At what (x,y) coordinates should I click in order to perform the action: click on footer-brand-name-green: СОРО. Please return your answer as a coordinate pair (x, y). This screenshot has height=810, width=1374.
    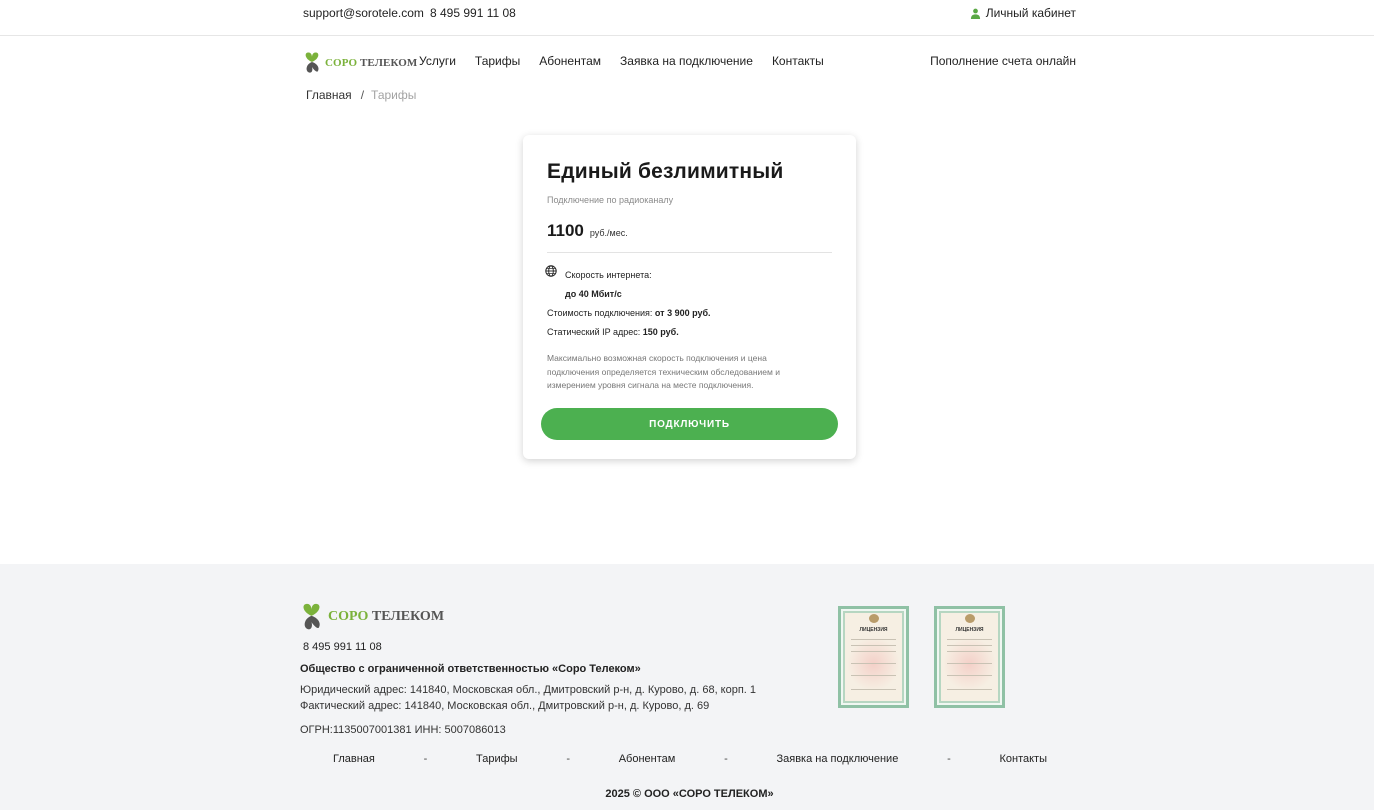
    Looking at the image, I should click on (348, 616).